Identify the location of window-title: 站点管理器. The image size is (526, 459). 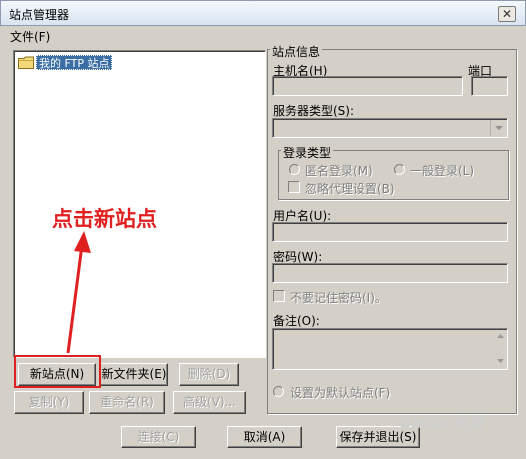
(39, 15).